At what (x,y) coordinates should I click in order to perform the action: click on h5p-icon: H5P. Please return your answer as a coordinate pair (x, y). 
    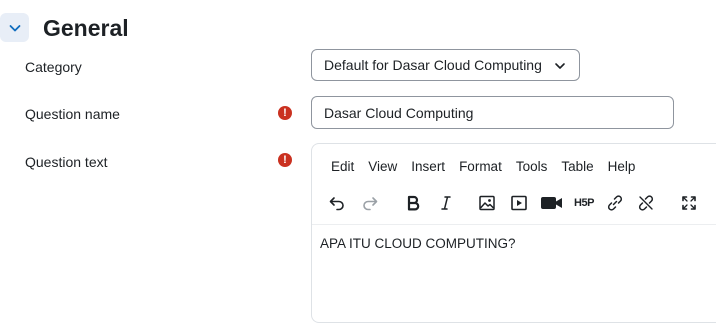
    Looking at the image, I should click on (584, 203).